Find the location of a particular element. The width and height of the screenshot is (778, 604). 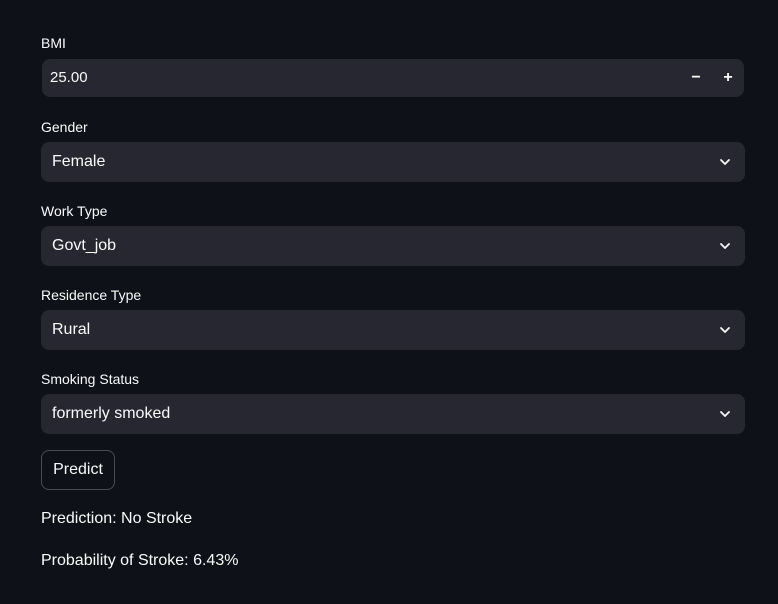

bmi-value: 25.00 is located at coordinates (69, 78).